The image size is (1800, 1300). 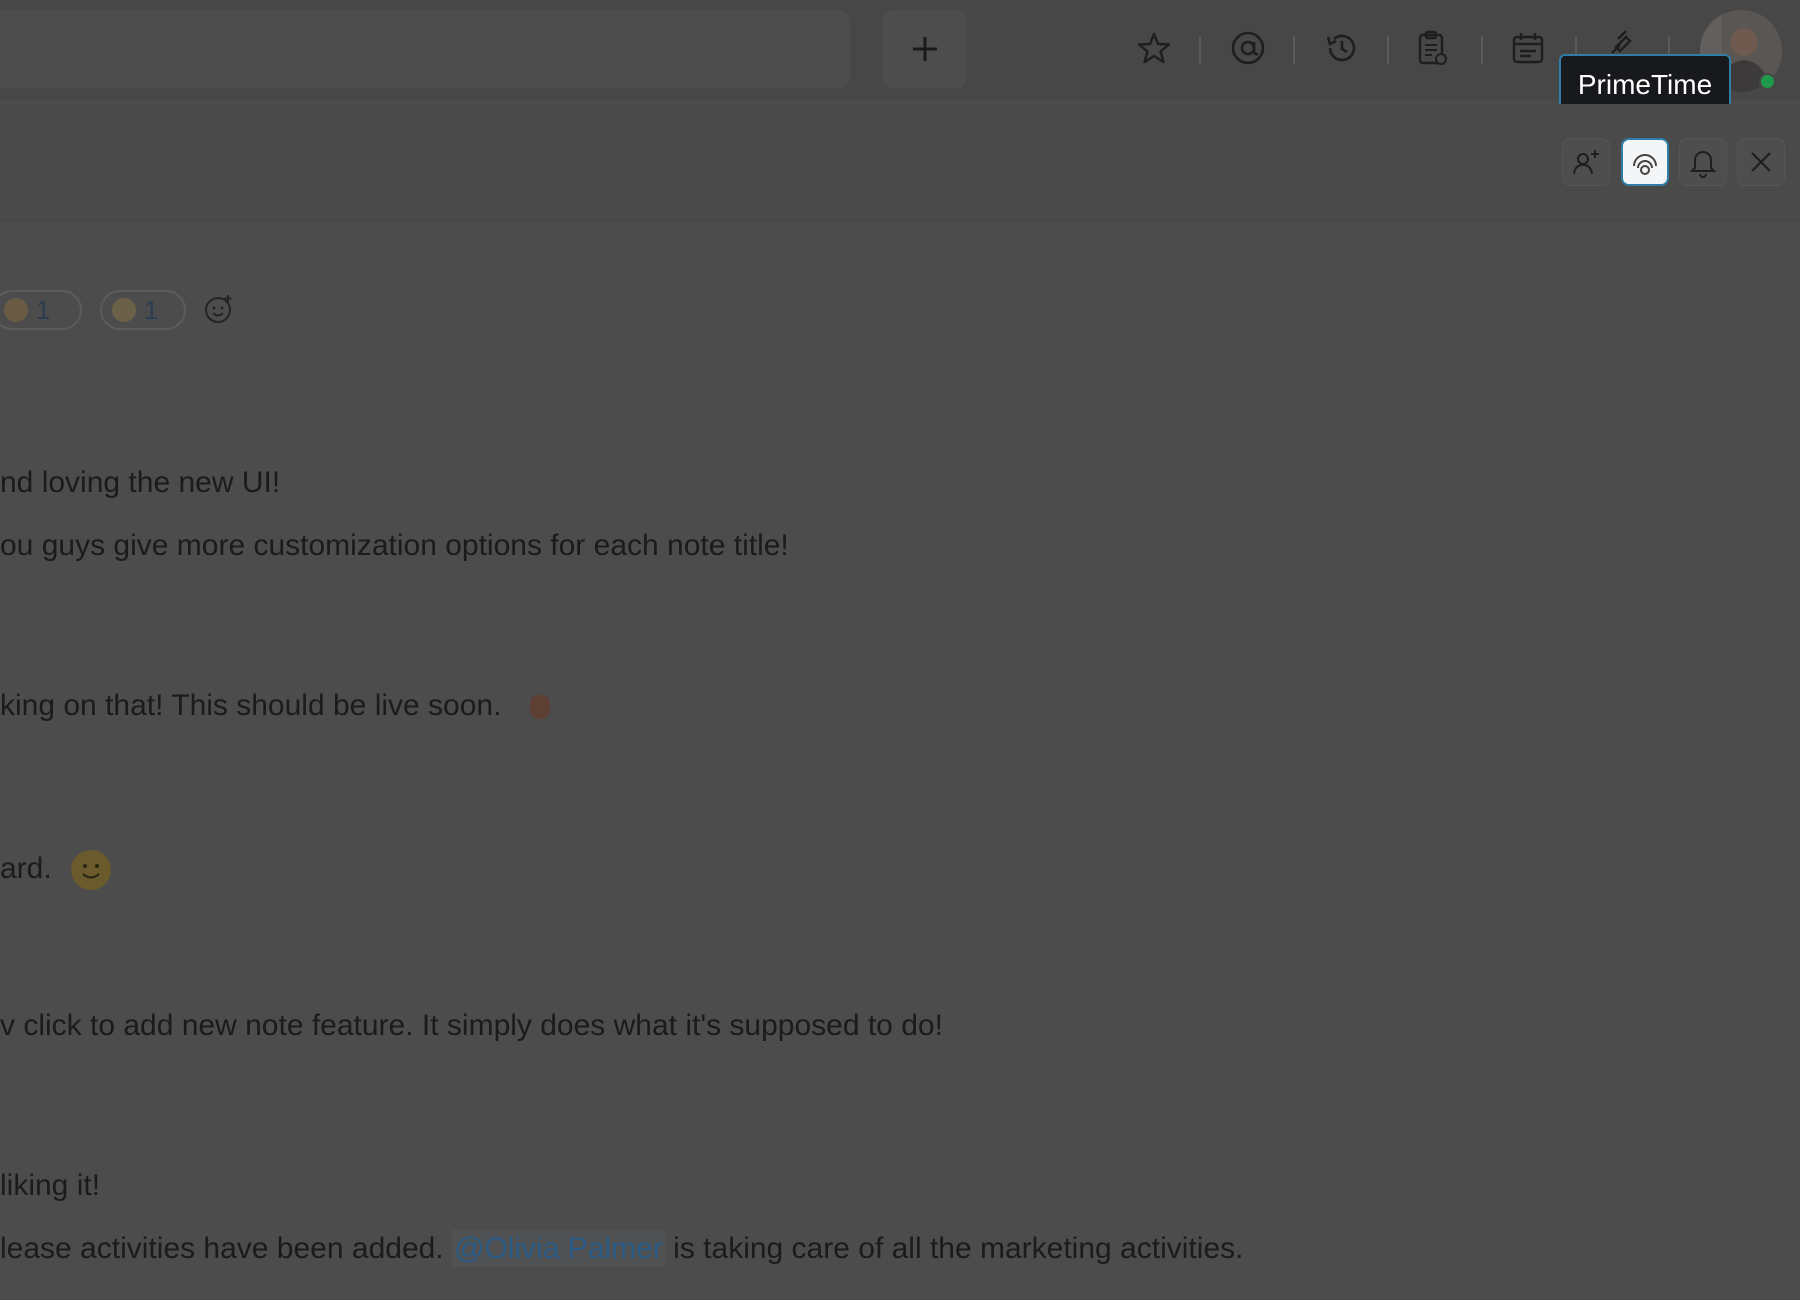 I want to click on primetime-icon, so click(x=1645, y=164).